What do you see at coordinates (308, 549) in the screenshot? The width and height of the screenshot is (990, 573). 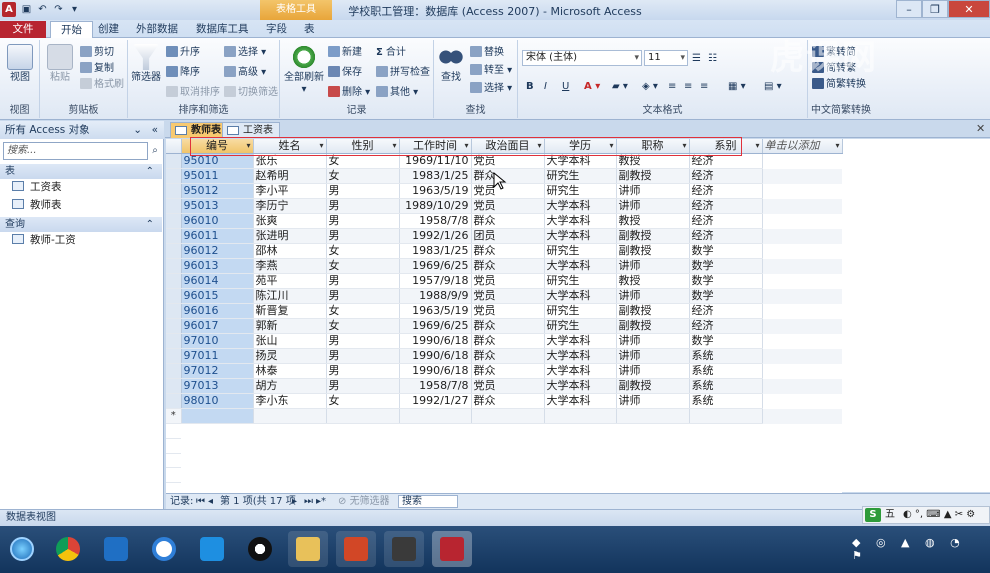 I see `explorer-icon` at bounding box center [308, 549].